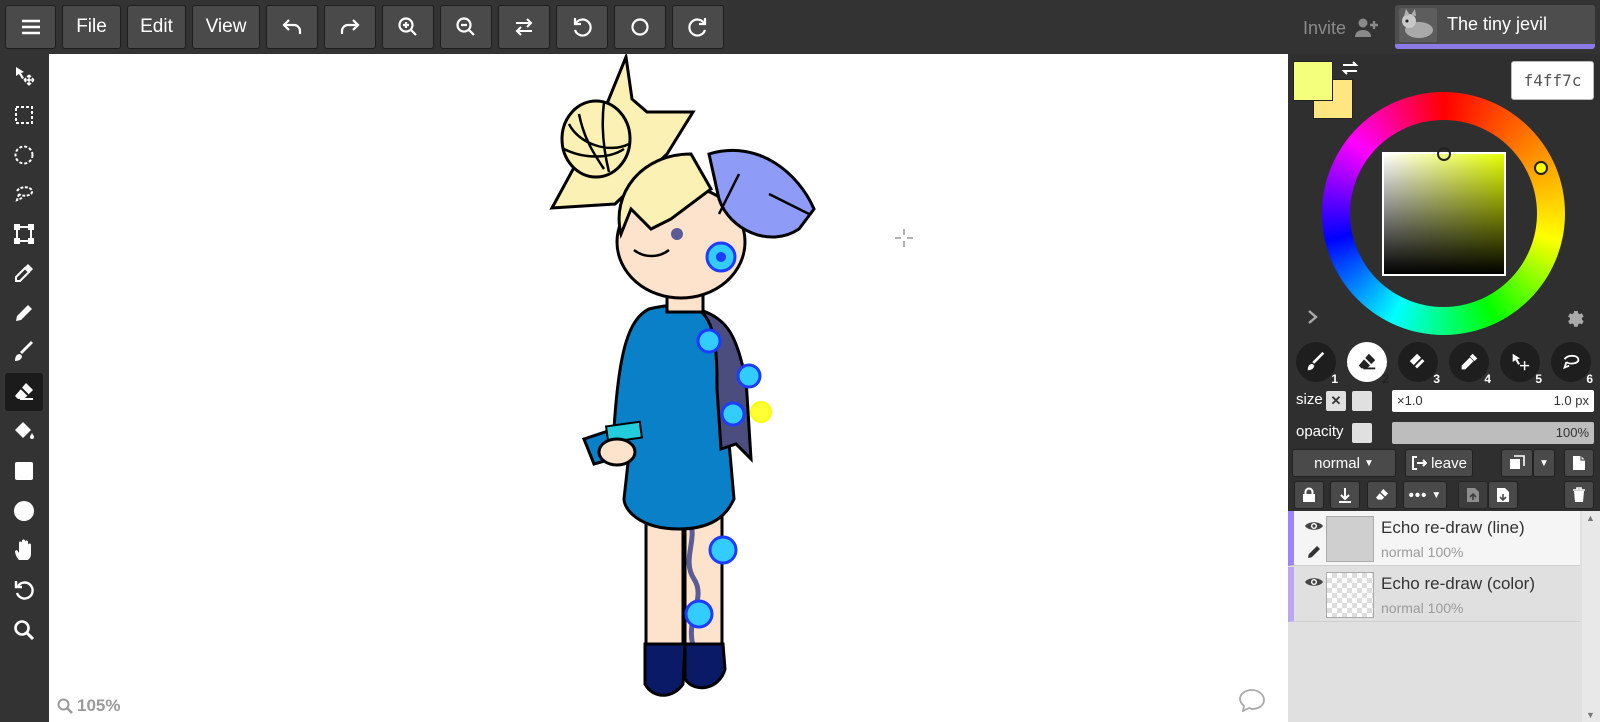 This screenshot has width=1600, height=722. Describe the element at coordinates (1575, 318) in the screenshot. I see `gear-icon` at that location.